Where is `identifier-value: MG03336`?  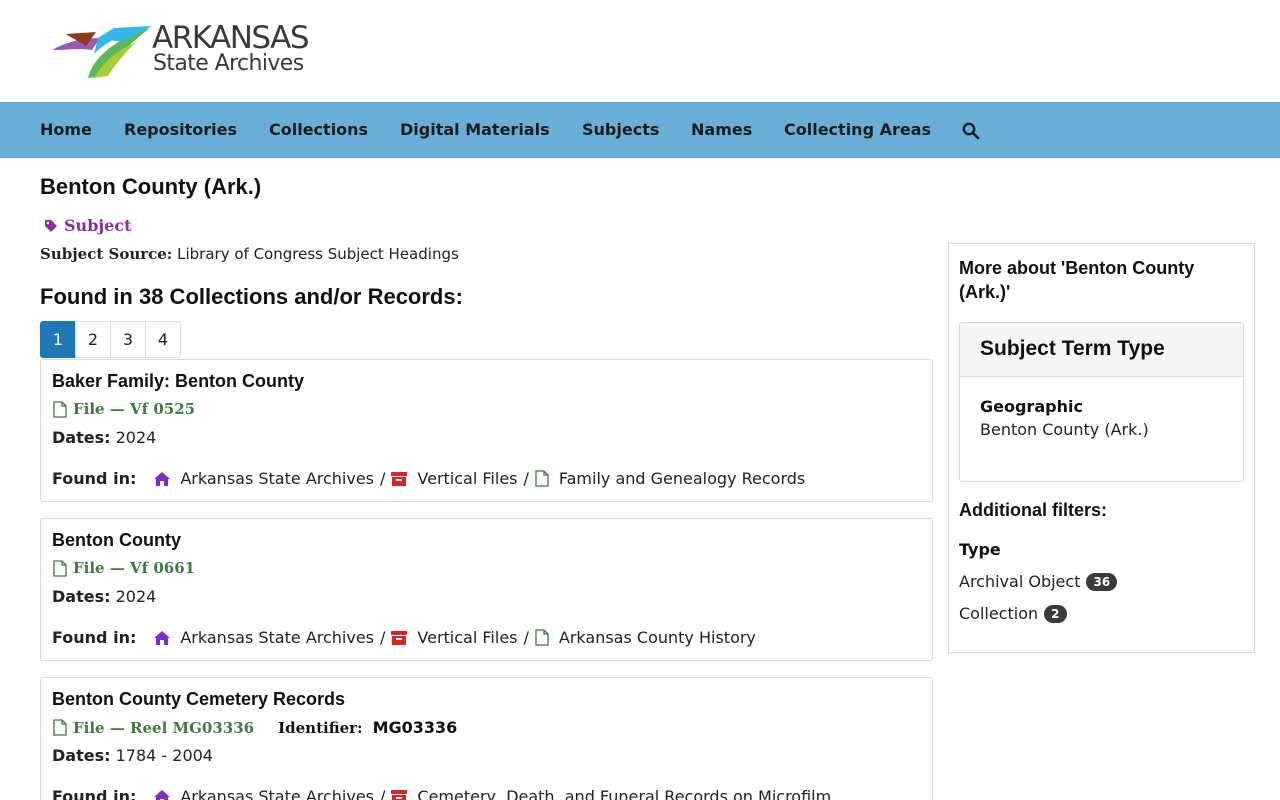
identifier-value: MG03336 is located at coordinates (415, 727).